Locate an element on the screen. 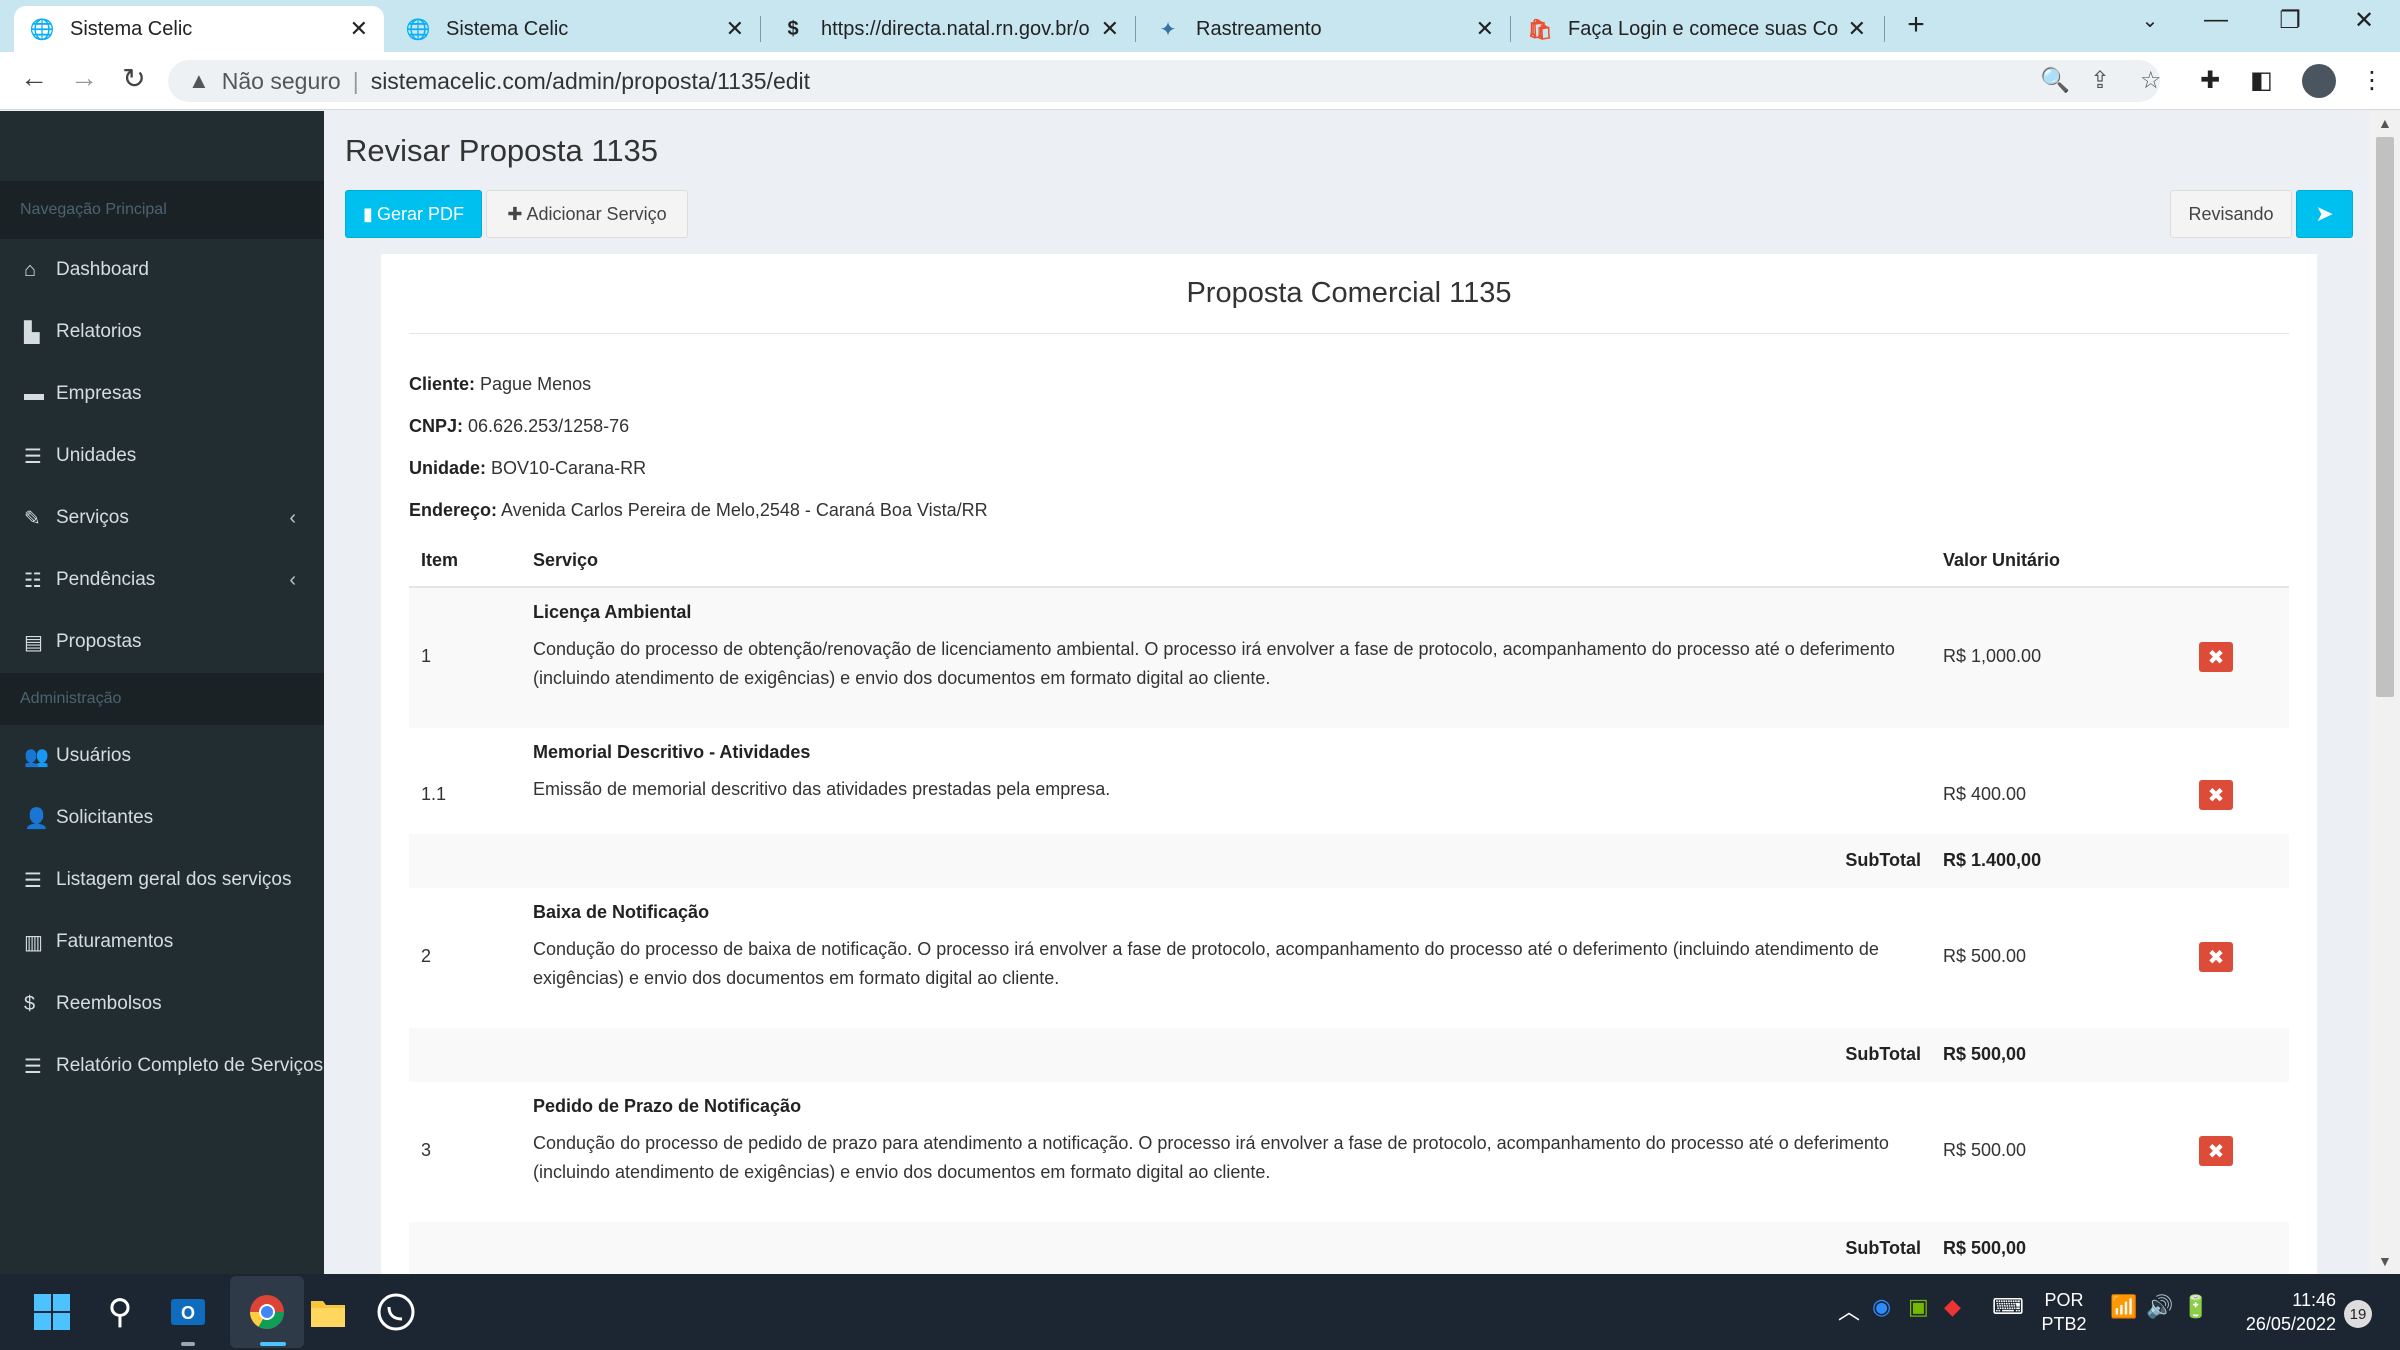 Image resolution: width=2400 pixels, height=1350 pixels. generate-pdf-button: ▮ Gerar PDF is located at coordinates (413, 214).